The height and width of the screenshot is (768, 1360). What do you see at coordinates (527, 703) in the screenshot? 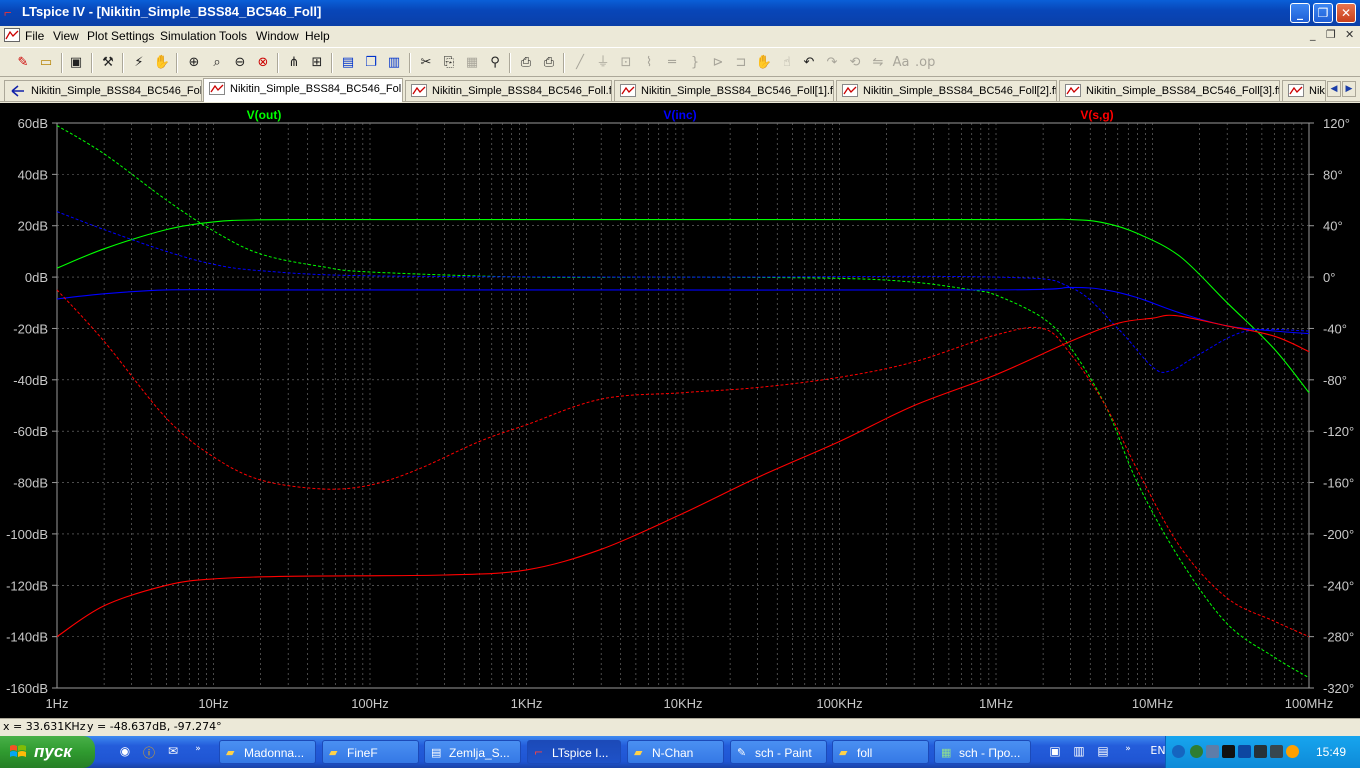
I see `x-tick-label: 1KHz` at bounding box center [527, 703].